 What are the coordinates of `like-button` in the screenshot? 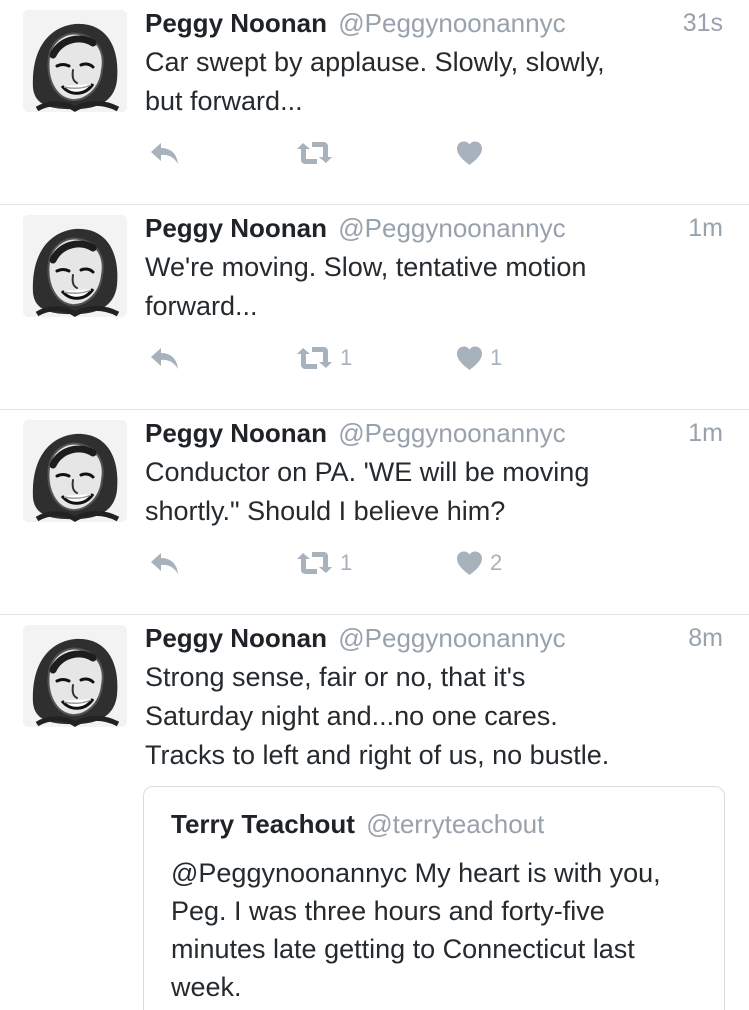 It's located at (472, 153).